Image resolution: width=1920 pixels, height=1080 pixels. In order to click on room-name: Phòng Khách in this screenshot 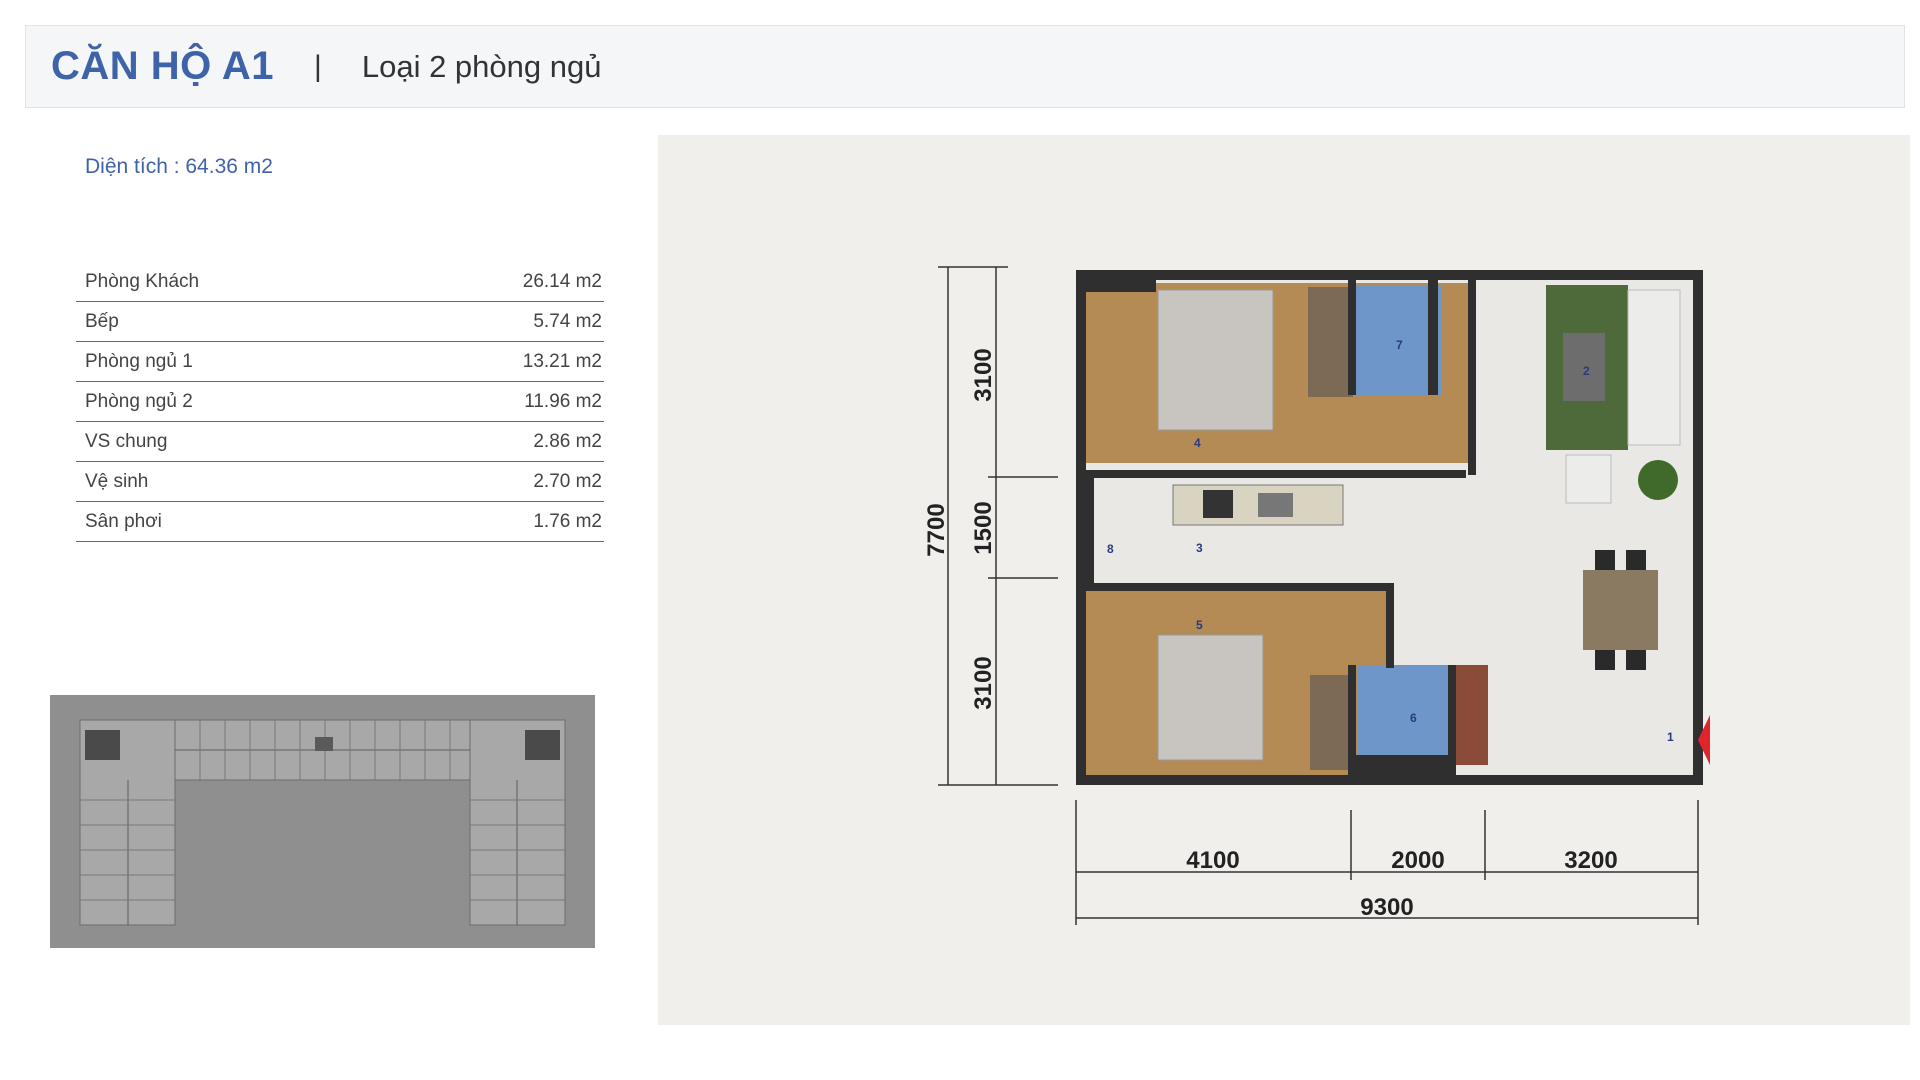, I will do `click(142, 281)`.